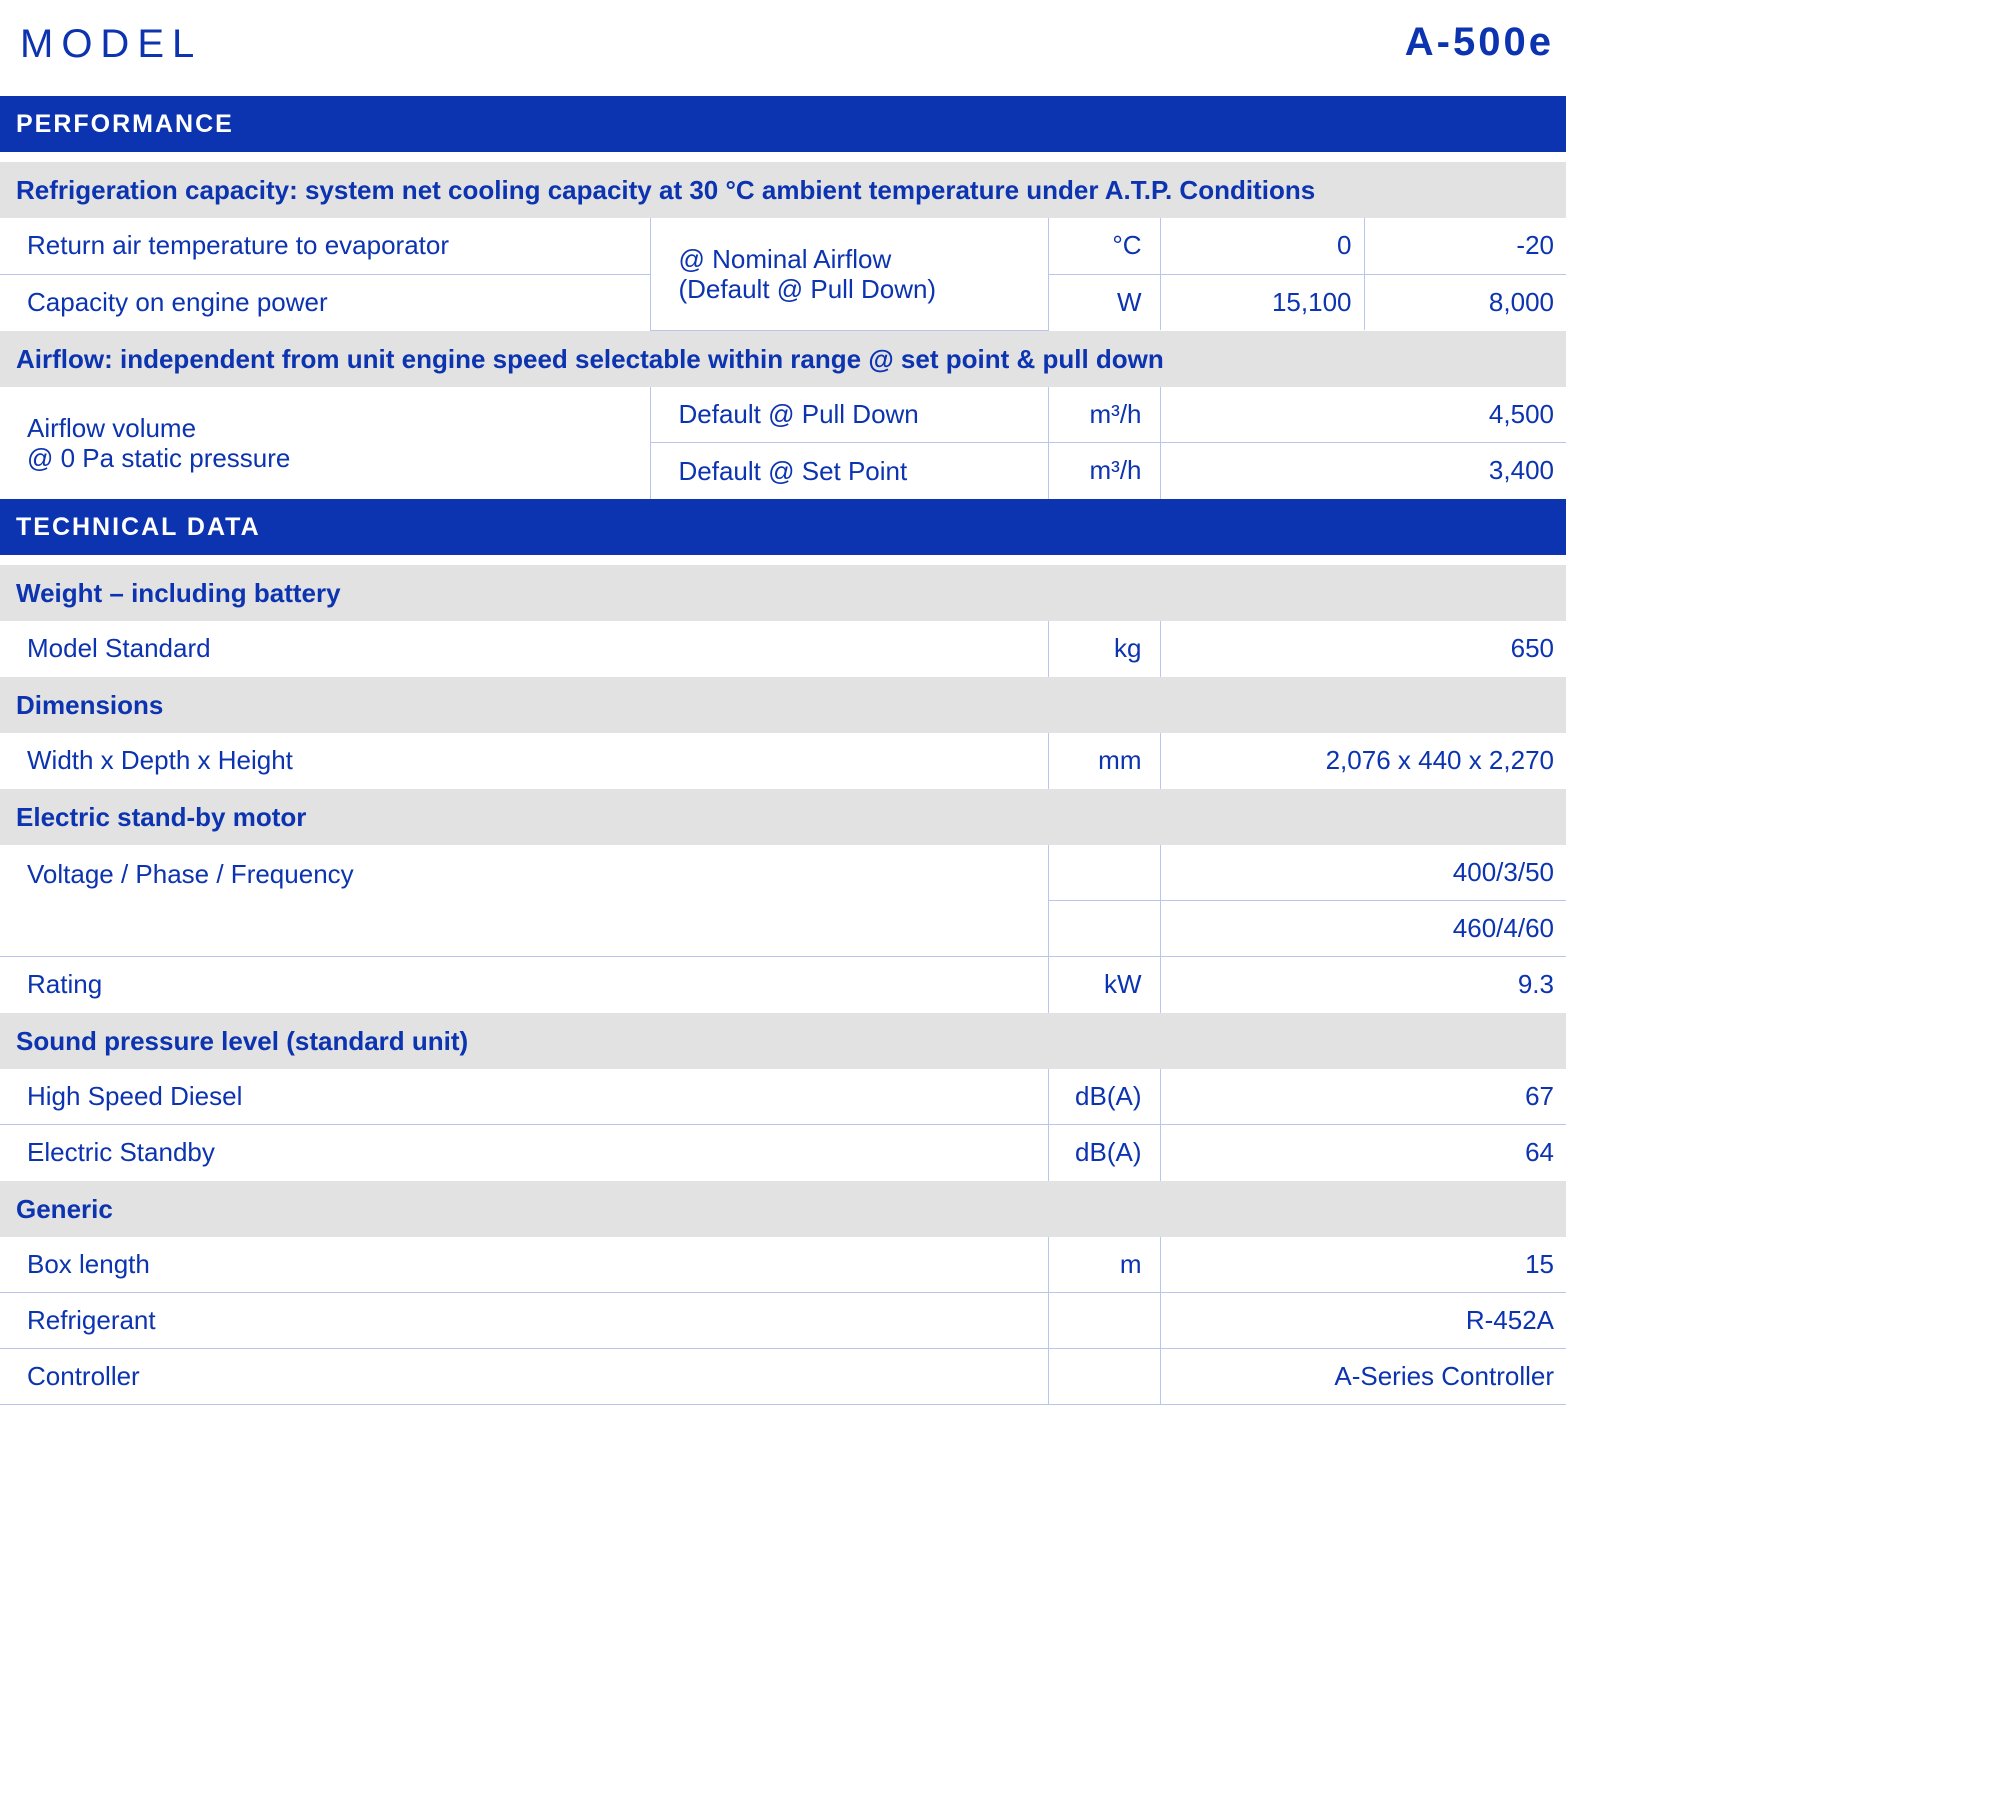 The image size is (1996, 1796). What do you see at coordinates (1103, 1264) in the screenshot?
I see `unit-cell: m` at bounding box center [1103, 1264].